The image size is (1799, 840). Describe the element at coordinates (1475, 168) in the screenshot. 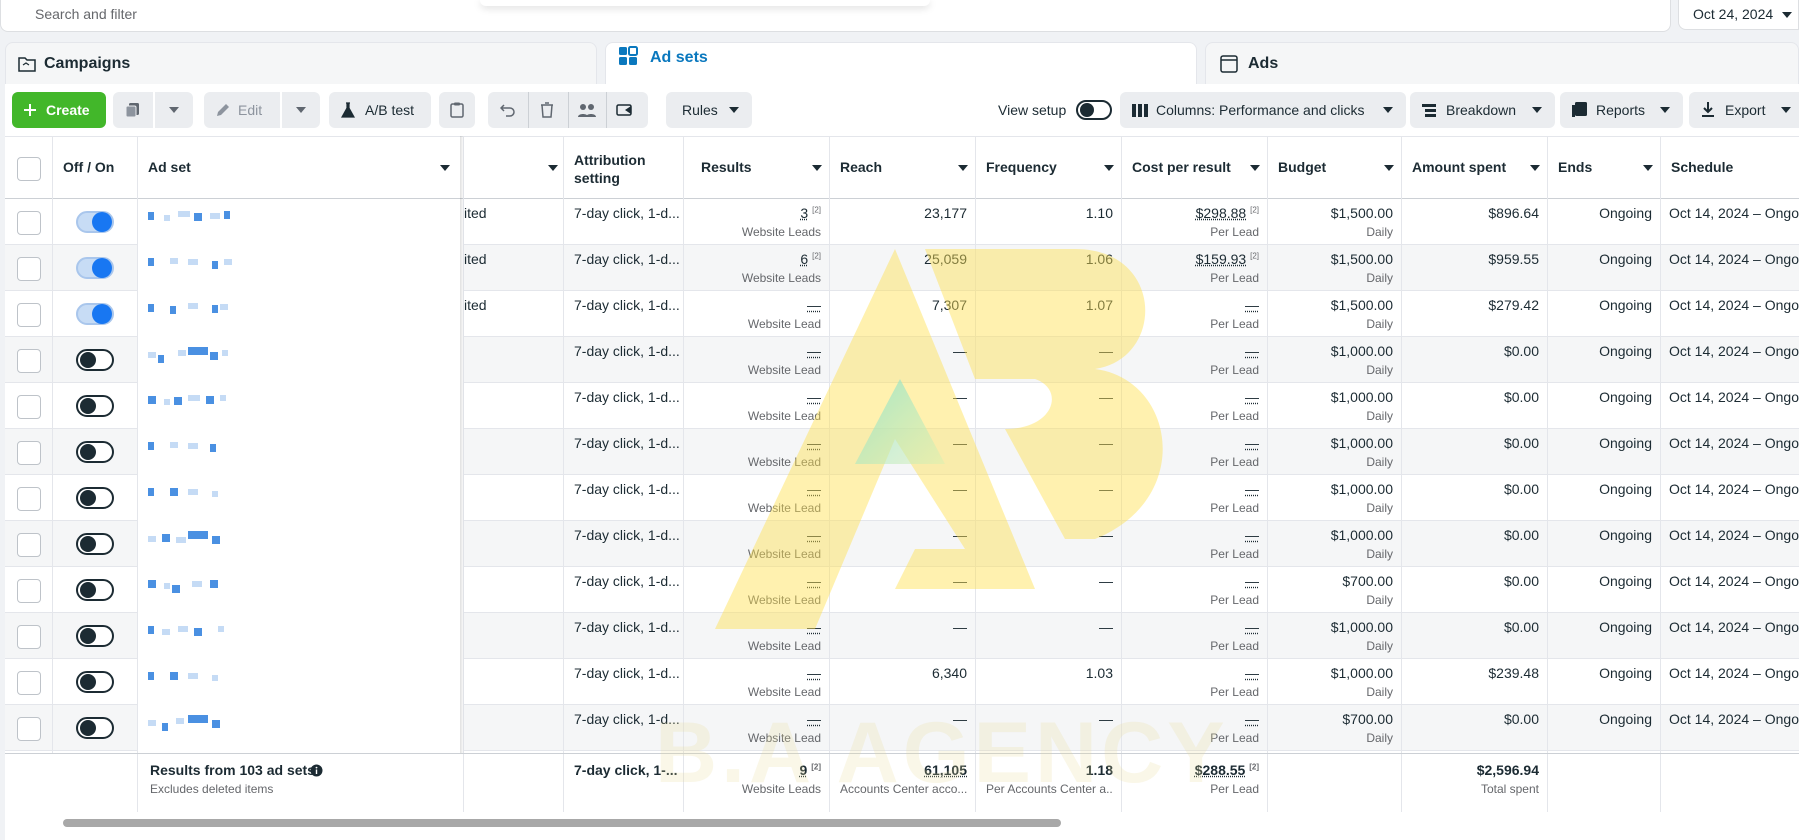

I see `header-amount-spent: Amount spent` at that location.